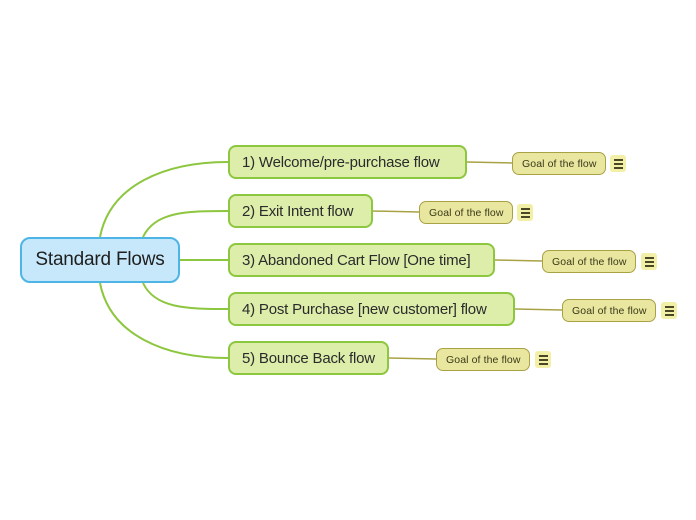  I want to click on goal-badge-4-label: Goal of the flow, so click(609, 310).